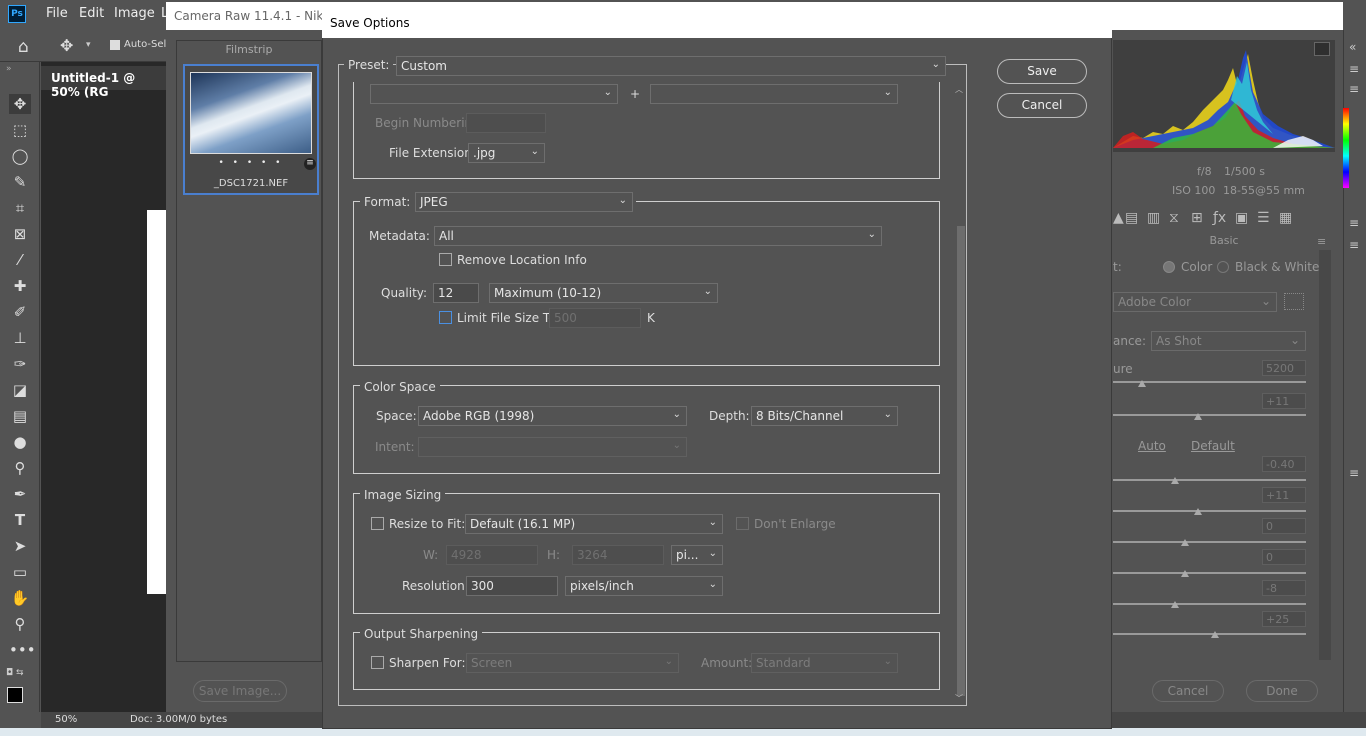 The height and width of the screenshot is (736, 1366). I want to click on tab-calibration-icon: ▣, so click(1241, 218).